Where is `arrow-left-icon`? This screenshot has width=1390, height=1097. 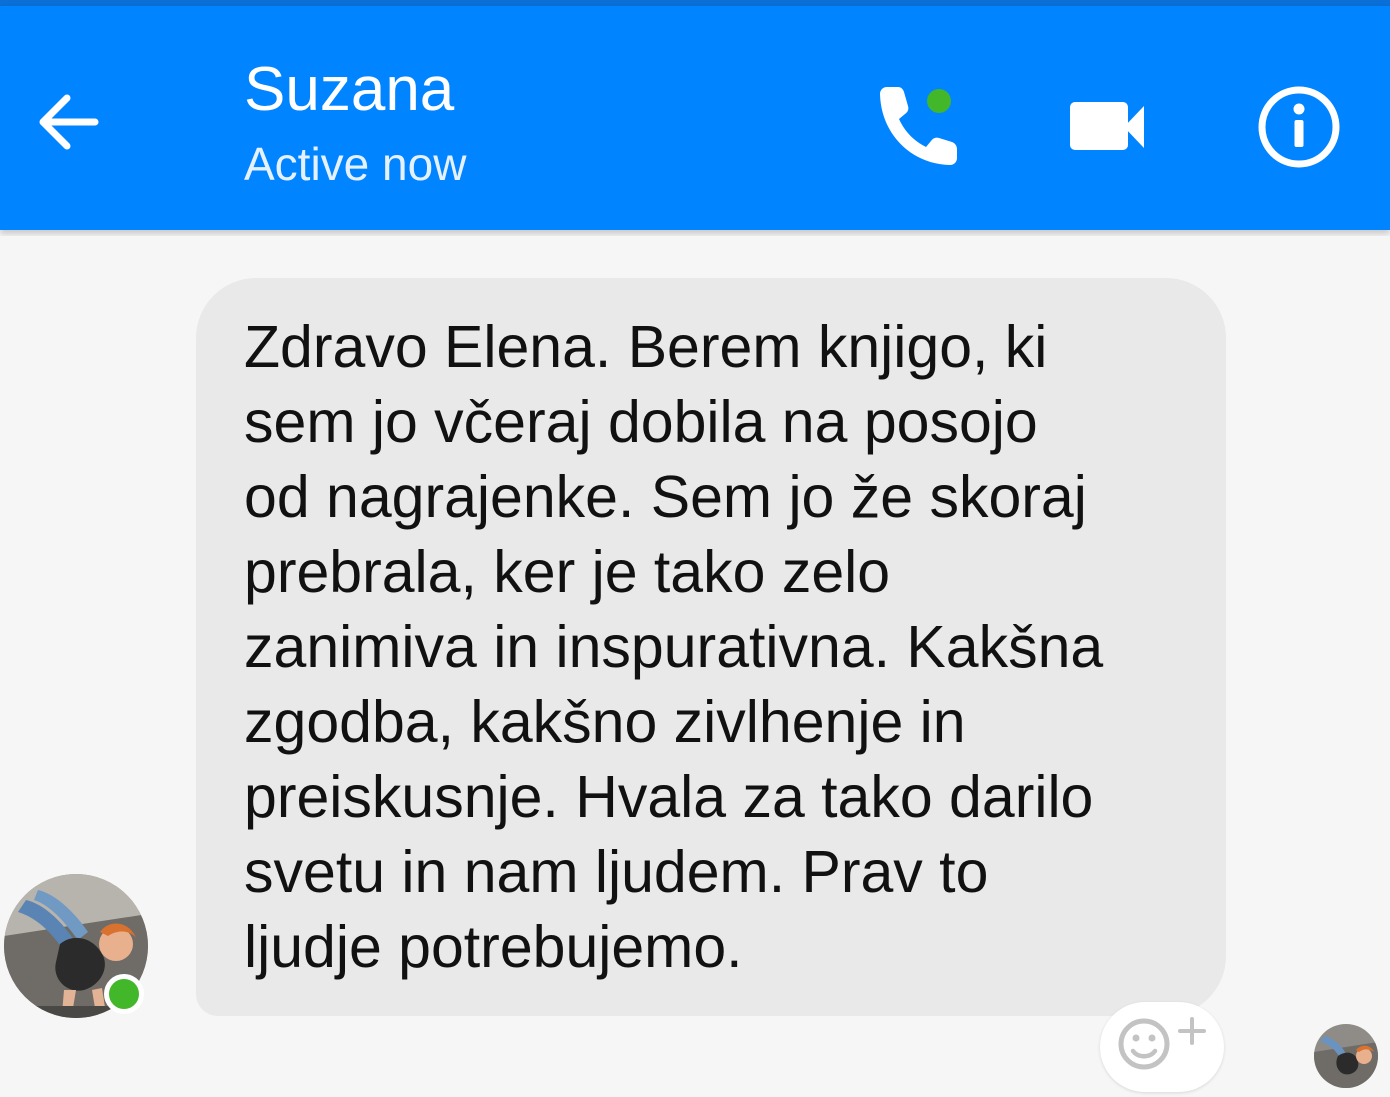
arrow-left-icon is located at coordinates (69, 122).